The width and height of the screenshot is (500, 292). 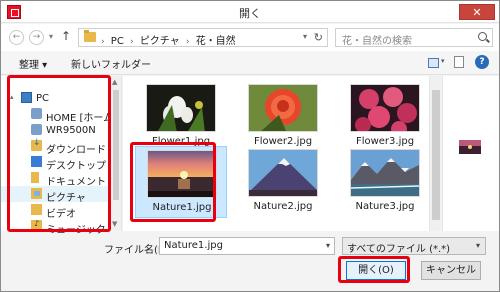 What do you see at coordinates (439, 63) in the screenshot?
I see `view-options-button: ▾` at bounding box center [439, 63].